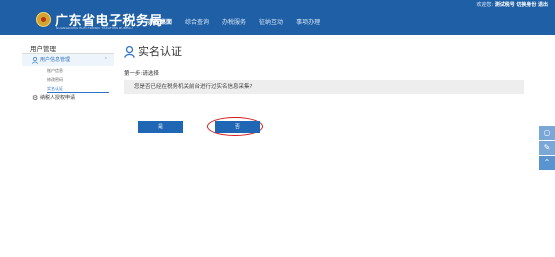 The height and width of the screenshot is (257, 555). I want to click on switch-identity-link: 切换身份, so click(526, 5).